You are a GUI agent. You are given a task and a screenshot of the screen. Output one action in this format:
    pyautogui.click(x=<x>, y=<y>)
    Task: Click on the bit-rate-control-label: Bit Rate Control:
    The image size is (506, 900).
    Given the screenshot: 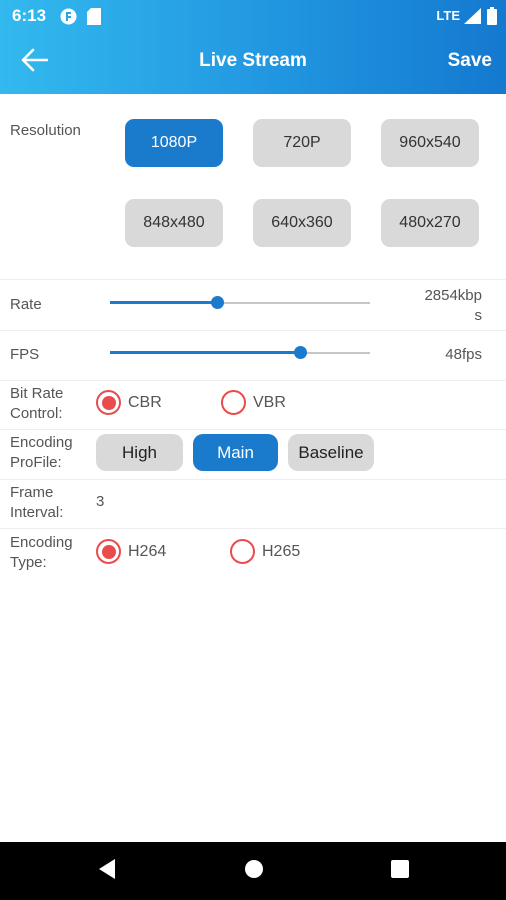 What is the action you would take?
    pyautogui.click(x=36, y=404)
    